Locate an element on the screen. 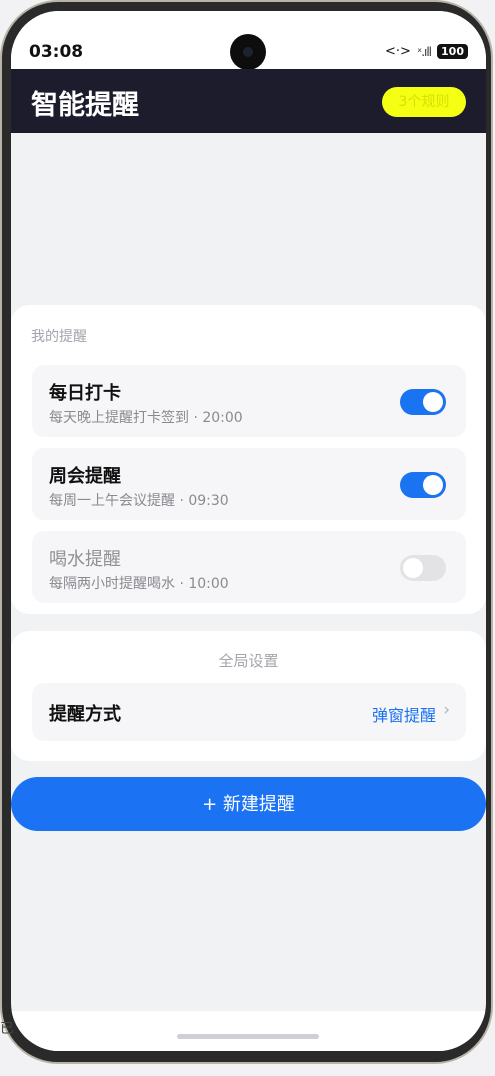 The image size is (495, 1076). reminder-item-weekly-meeting: 周会提醒 每周一上午会议提醒 · 09:30 is located at coordinates (249, 484).